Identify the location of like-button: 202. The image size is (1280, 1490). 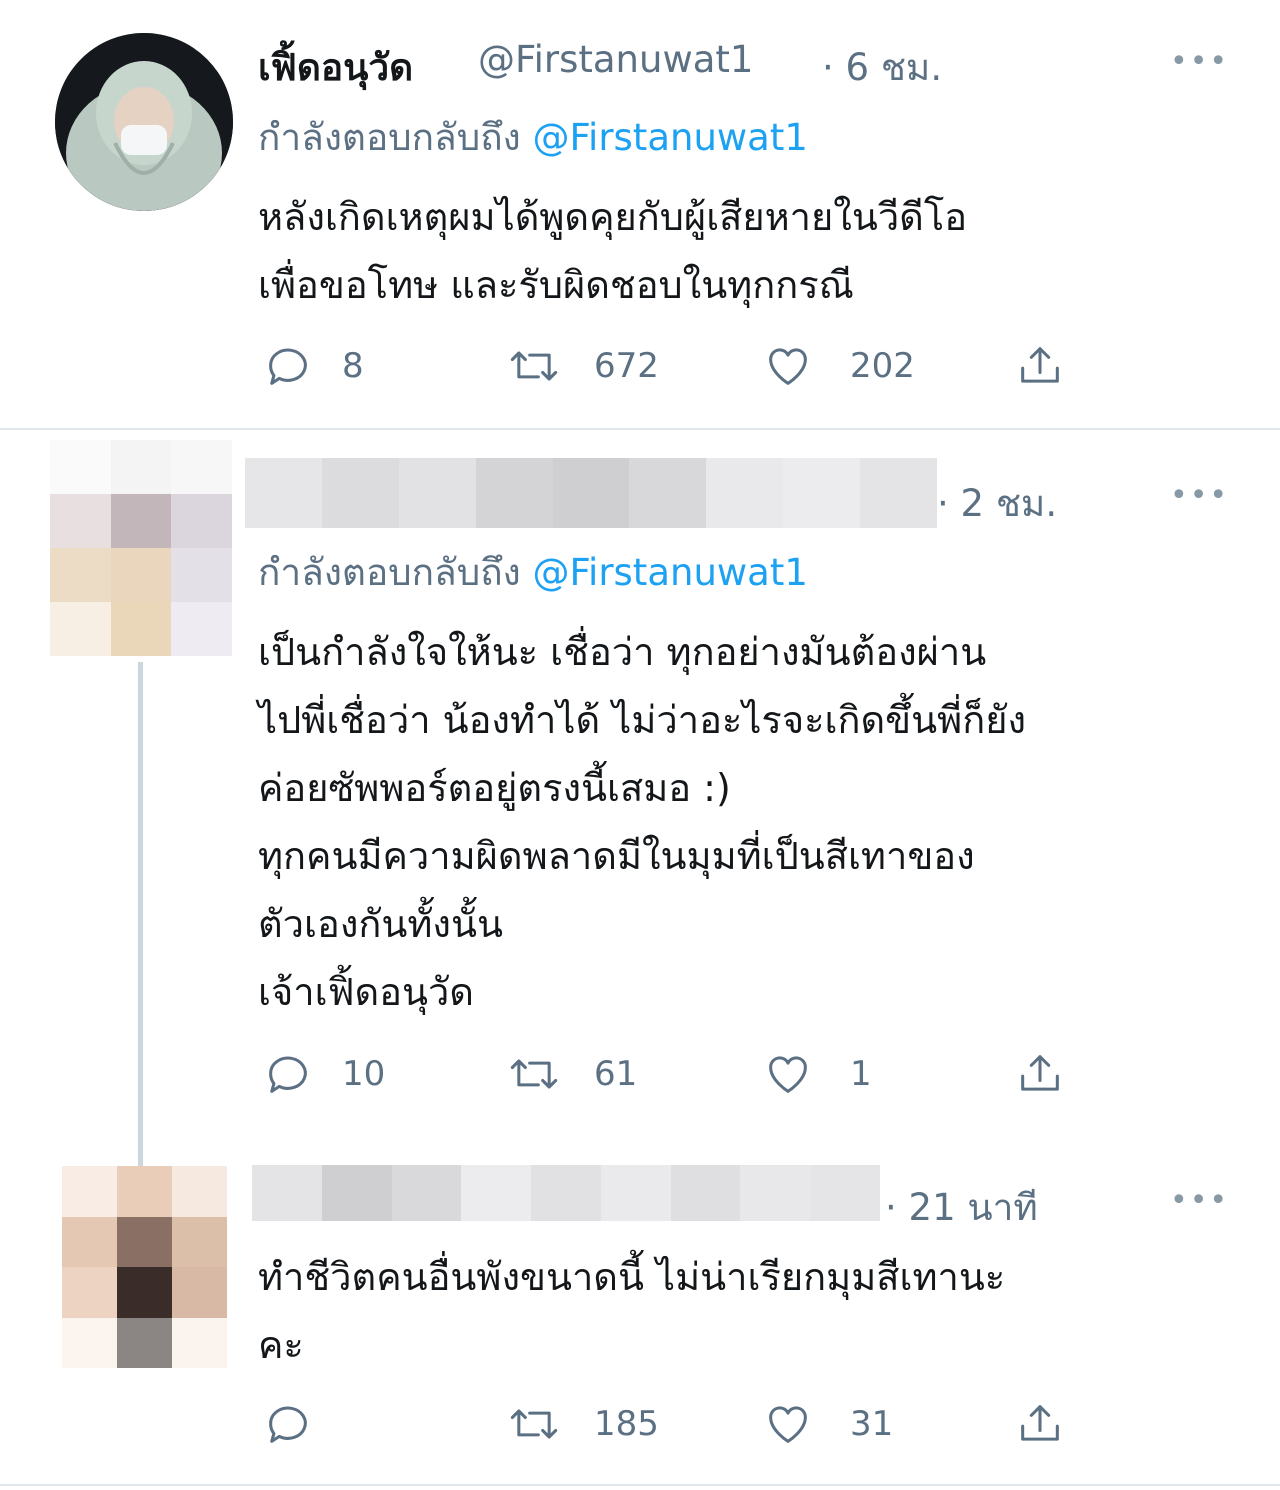
(838, 366).